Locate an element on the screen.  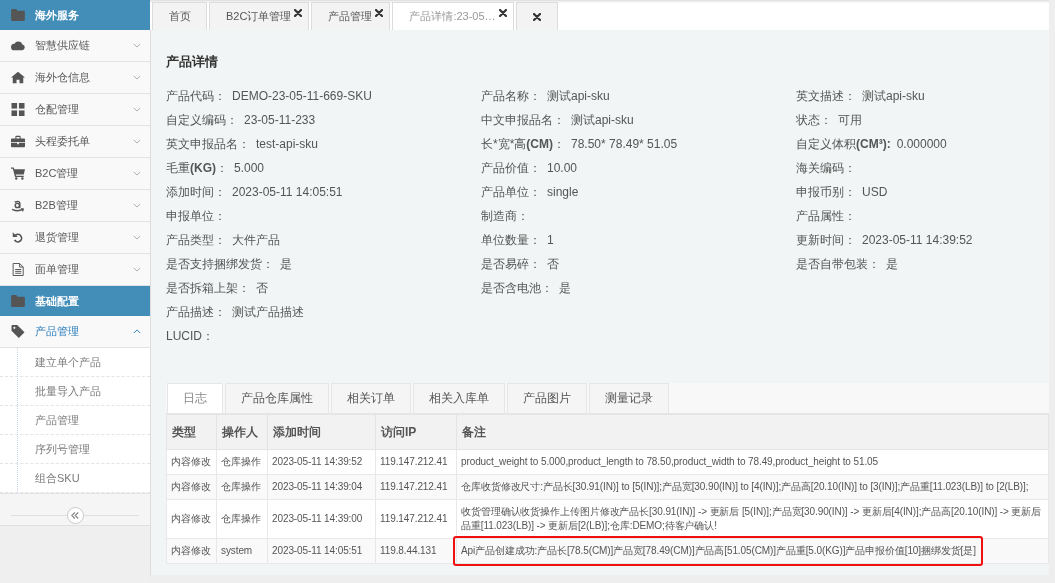
section-title: 海外服务 is located at coordinates (57, 15).